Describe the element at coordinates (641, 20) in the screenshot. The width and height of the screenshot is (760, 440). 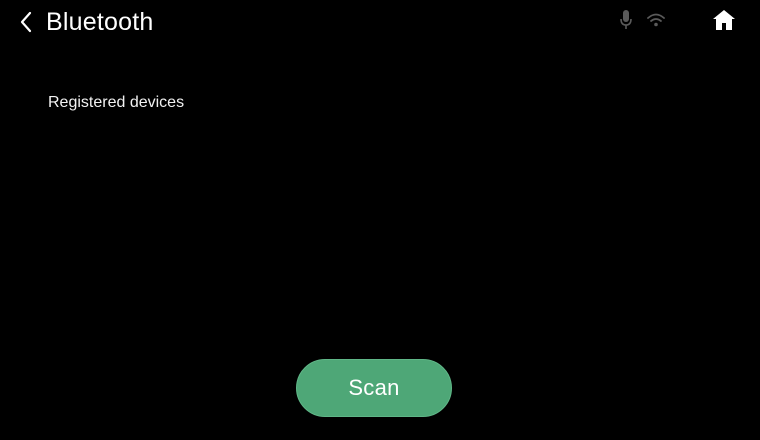
I see `status-icons` at that location.